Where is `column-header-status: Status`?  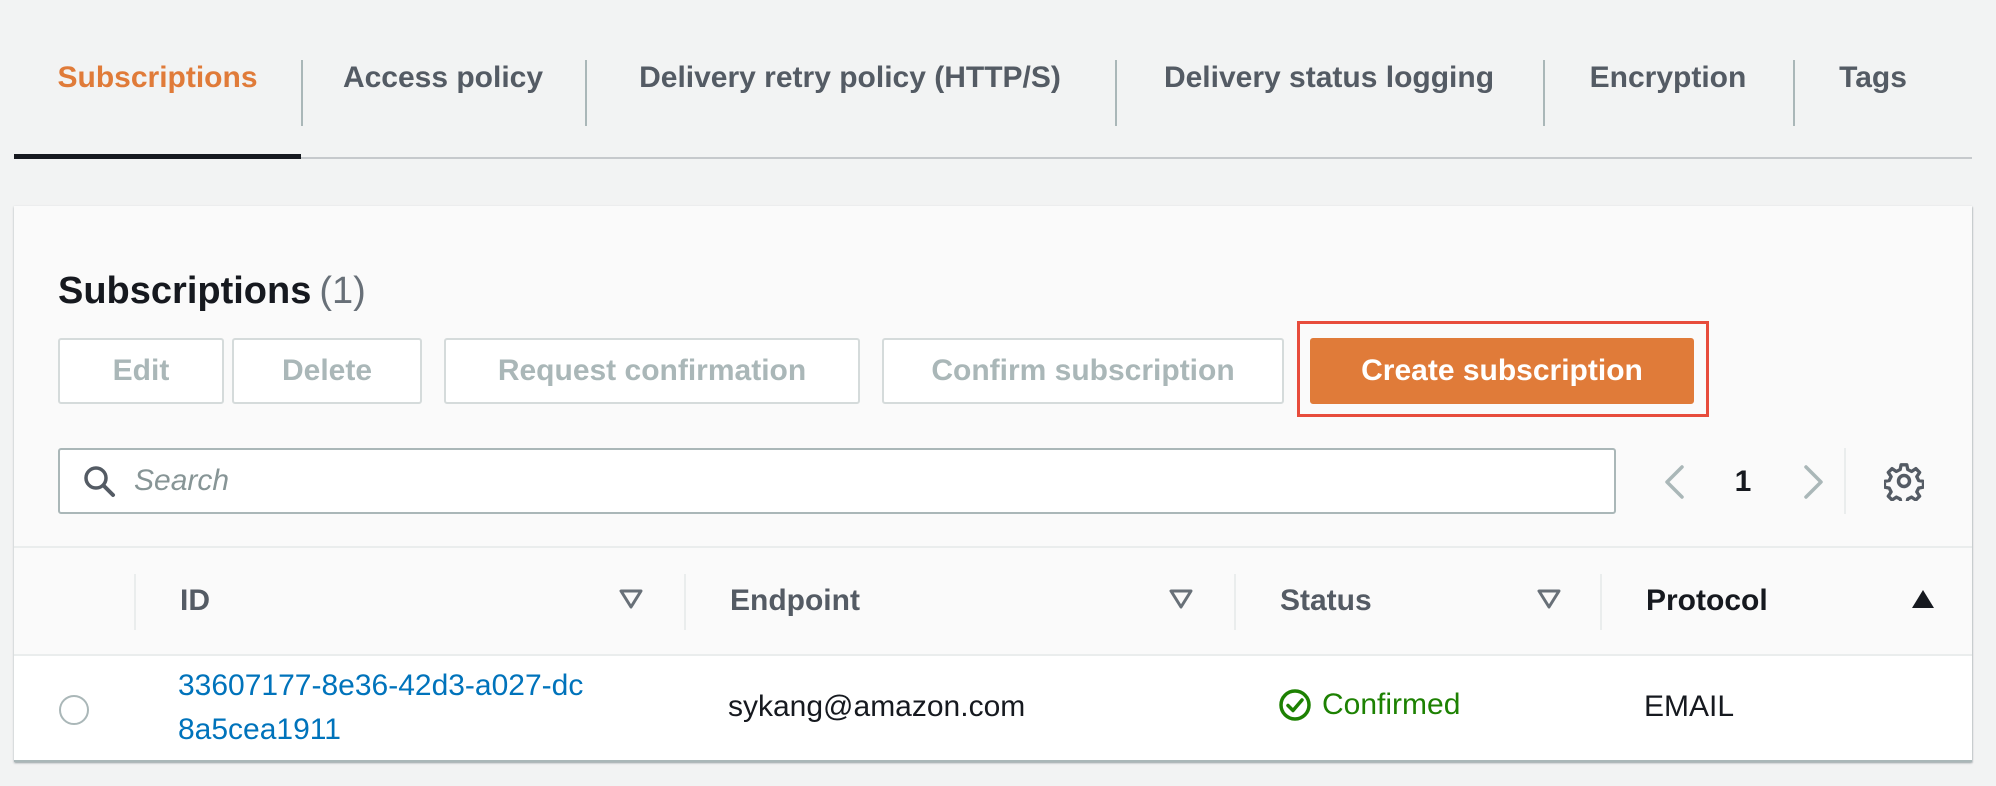 column-header-status: Status is located at coordinates (1326, 601).